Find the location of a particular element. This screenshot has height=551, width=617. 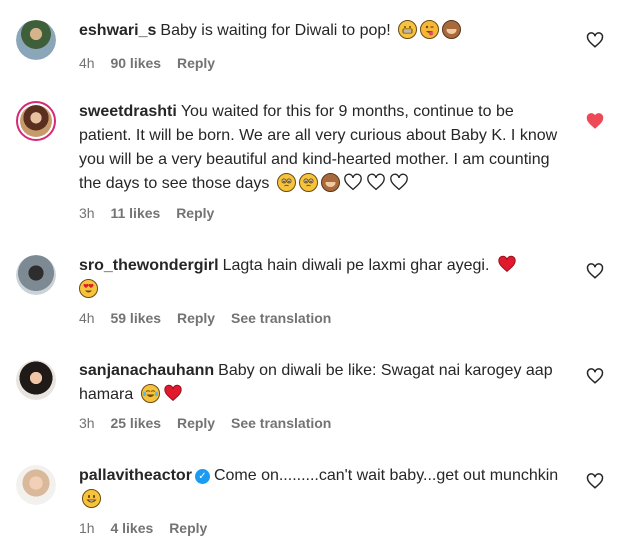

comment-username: eshwari_s is located at coordinates (117, 30).